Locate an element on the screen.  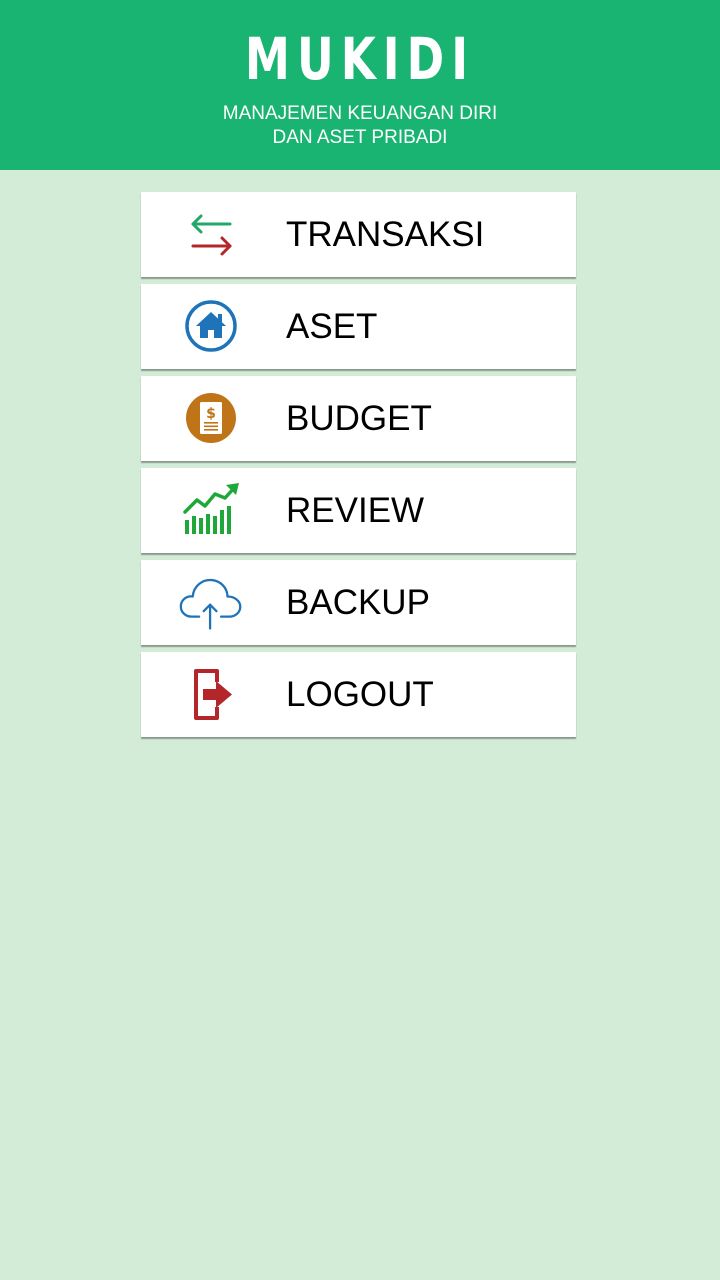
menu-label-logout: LOGOUT is located at coordinates (360, 694).